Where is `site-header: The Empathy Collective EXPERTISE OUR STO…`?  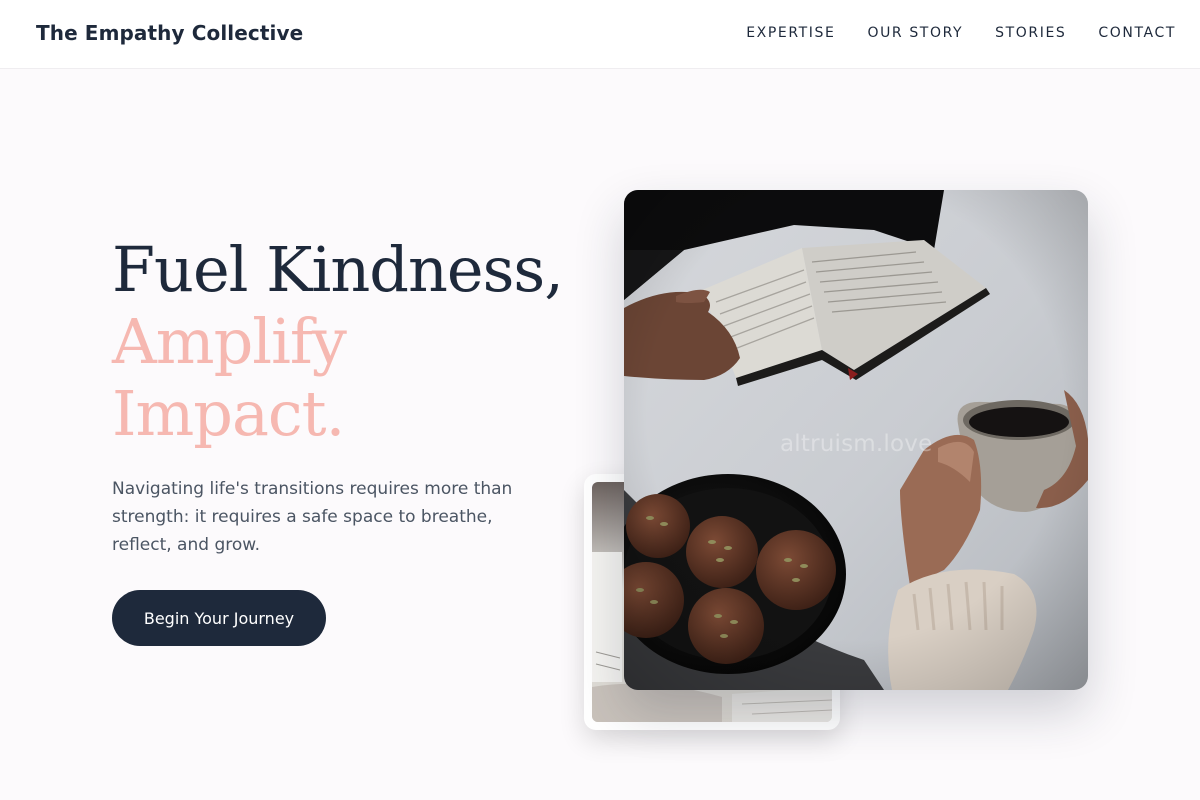 site-header: The Empathy Collective EXPERTISE OUR STO… is located at coordinates (600, 34).